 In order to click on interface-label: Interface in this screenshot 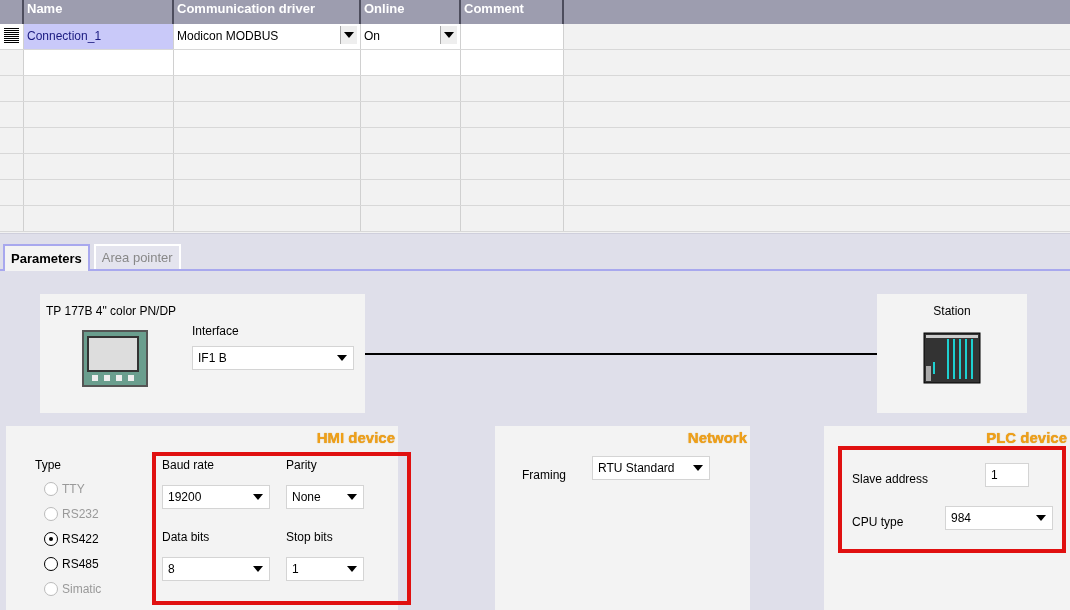, I will do `click(216, 331)`.